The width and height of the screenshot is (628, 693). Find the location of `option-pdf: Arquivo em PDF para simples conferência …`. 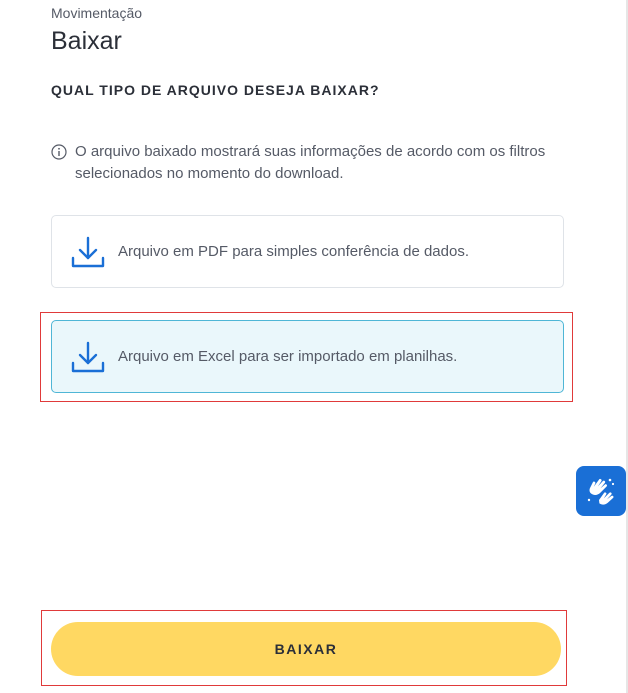

option-pdf: Arquivo em PDF para simples conferência … is located at coordinates (307, 251).